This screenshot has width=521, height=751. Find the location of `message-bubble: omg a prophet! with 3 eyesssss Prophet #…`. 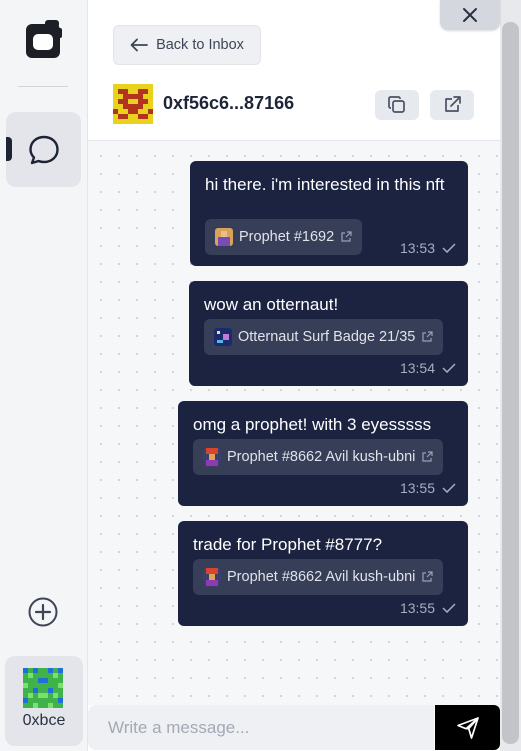

message-bubble: omg a prophet! with 3 eyesssss Prophet #… is located at coordinates (323, 453).